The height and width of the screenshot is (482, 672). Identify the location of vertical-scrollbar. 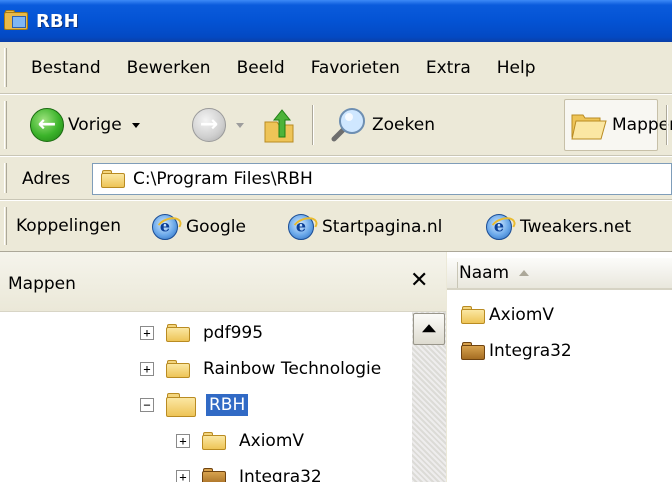
(429, 397).